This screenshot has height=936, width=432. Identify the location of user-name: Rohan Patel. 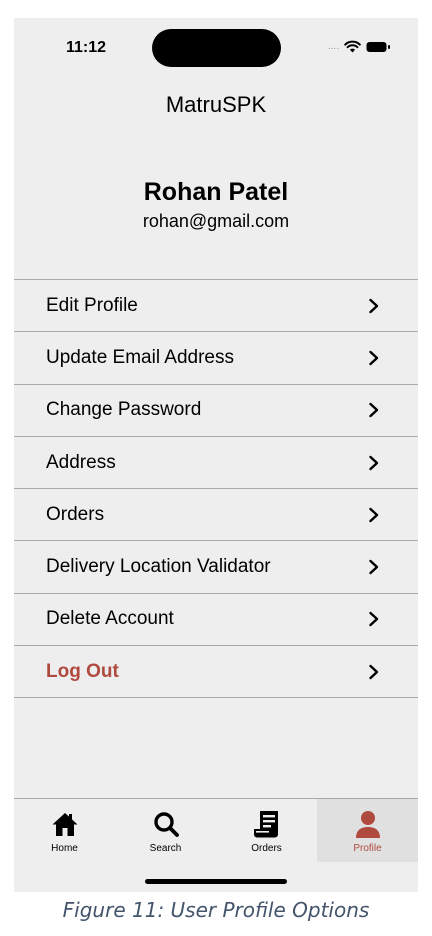
(216, 192).